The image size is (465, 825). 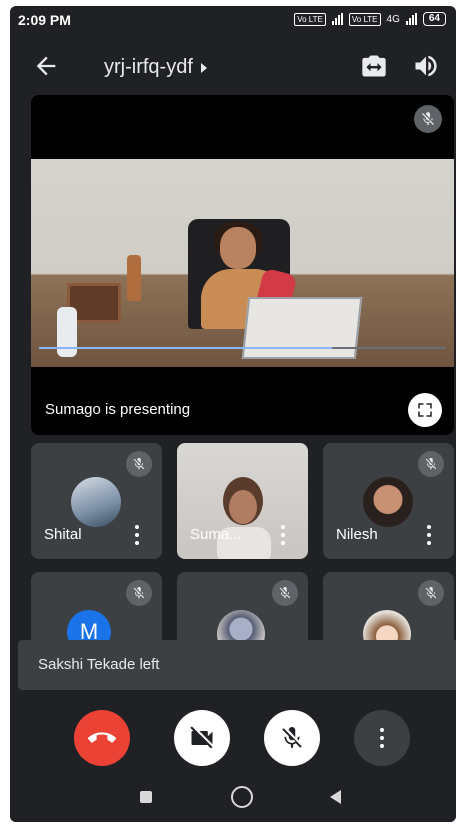 What do you see at coordinates (99, 664) in the screenshot?
I see `toast-text: Sakshi Tekade left` at bounding box center [99, 664].